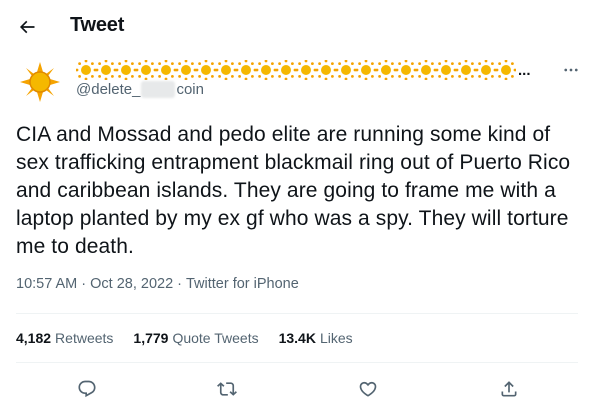  I want to click on display-name-suns, so click(296, 70).